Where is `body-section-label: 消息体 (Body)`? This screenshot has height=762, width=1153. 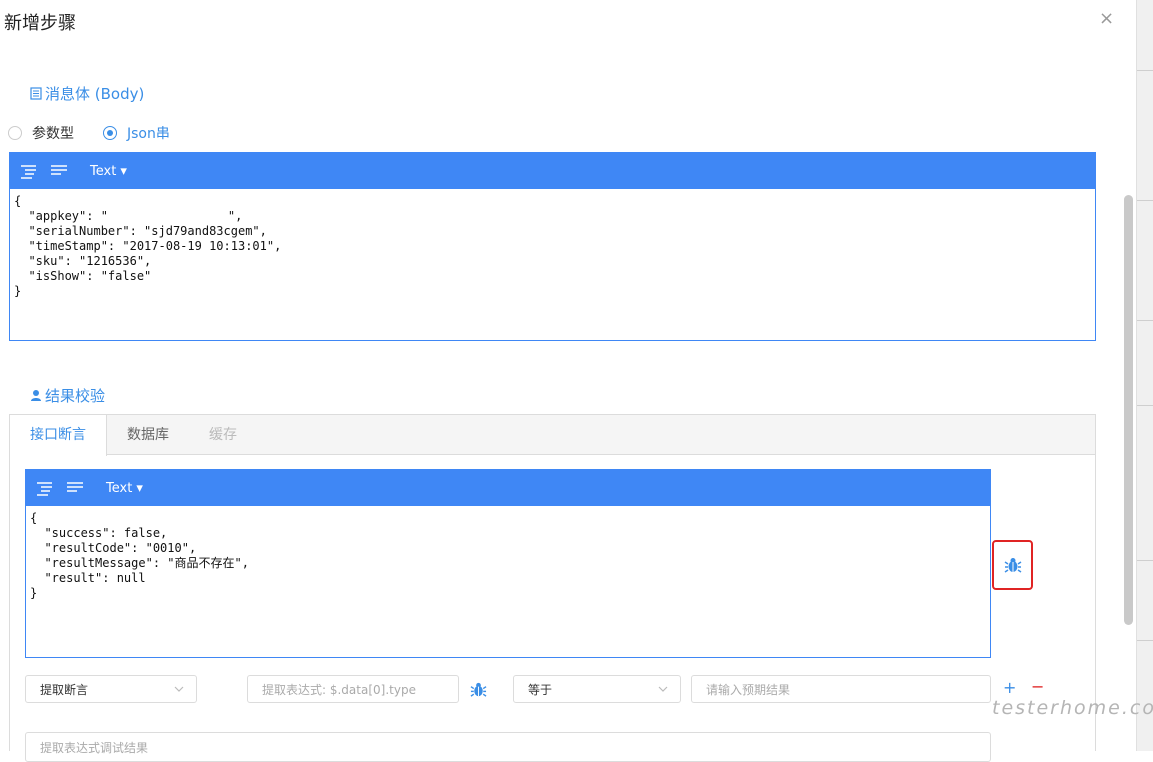
body-section-label: 消息体 (Body) is located at coordinates (95, 94).